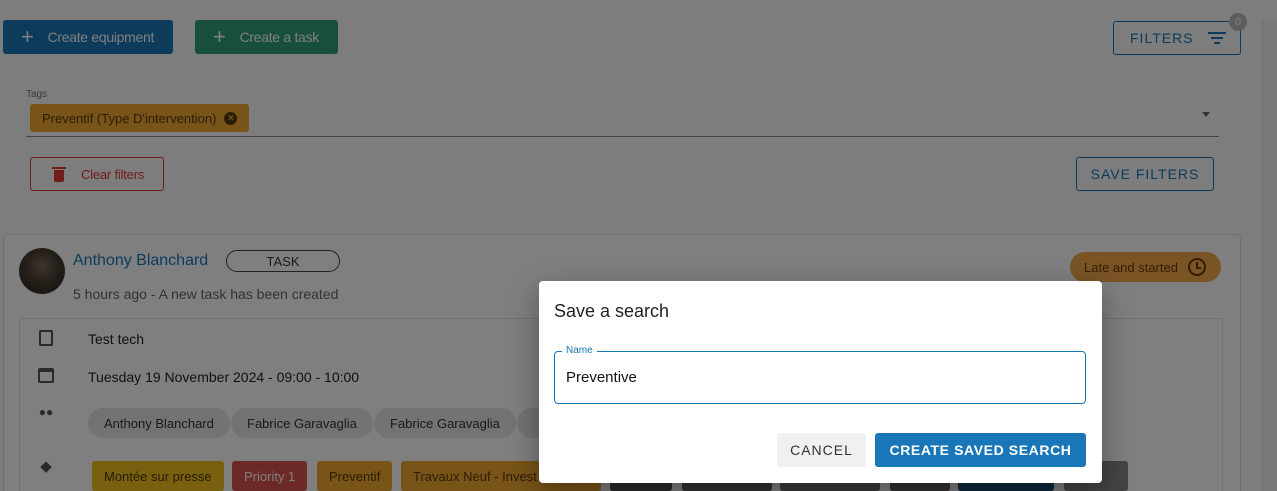 This screenshot has width=1277, height=491. I want to click on name-field: Name, so click(820, 374).